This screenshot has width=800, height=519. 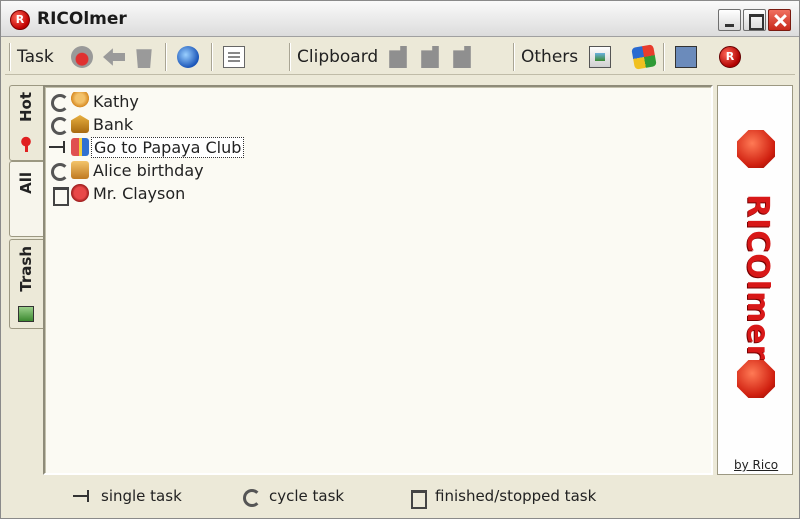 What do you see at coordinates (82, 57) in the screenshot?
I see `hot-task-icon` at bounding box center [82, 57].